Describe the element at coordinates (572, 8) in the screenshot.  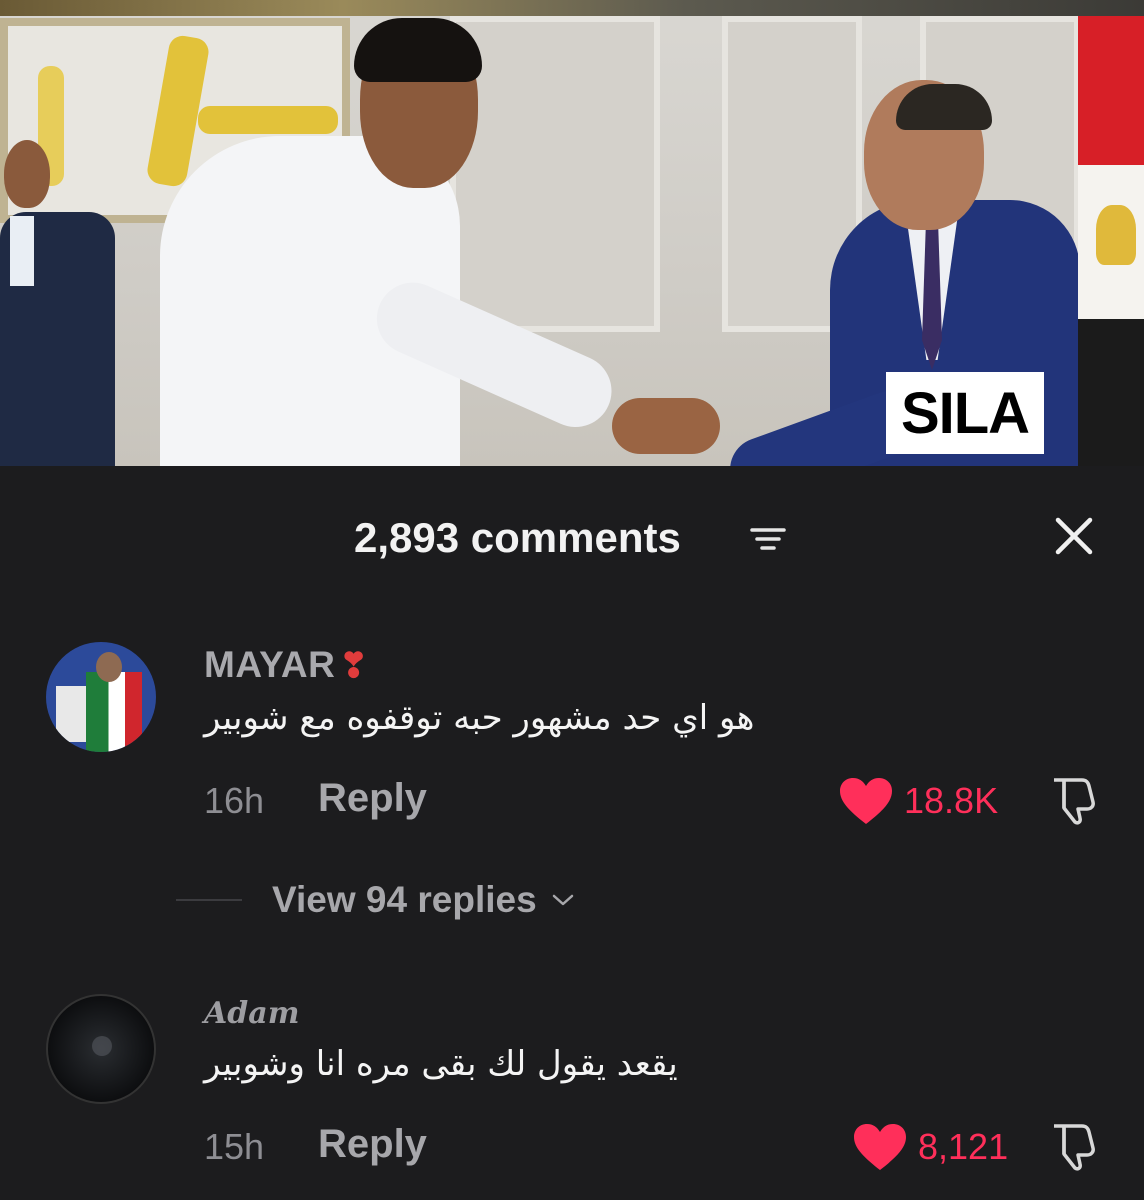
I see `photo-top-strip` at that location.